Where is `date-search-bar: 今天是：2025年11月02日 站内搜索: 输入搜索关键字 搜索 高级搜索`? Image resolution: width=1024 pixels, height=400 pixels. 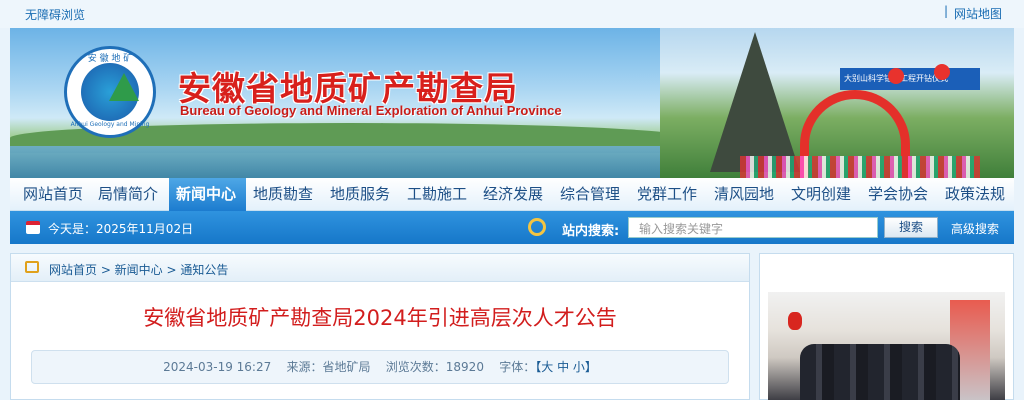 date-search-bar: 今天是：2025年11月02日 站内搜索: 输入搜索关键字 搜索 高级搜索 is located at coordinates (512, 227).